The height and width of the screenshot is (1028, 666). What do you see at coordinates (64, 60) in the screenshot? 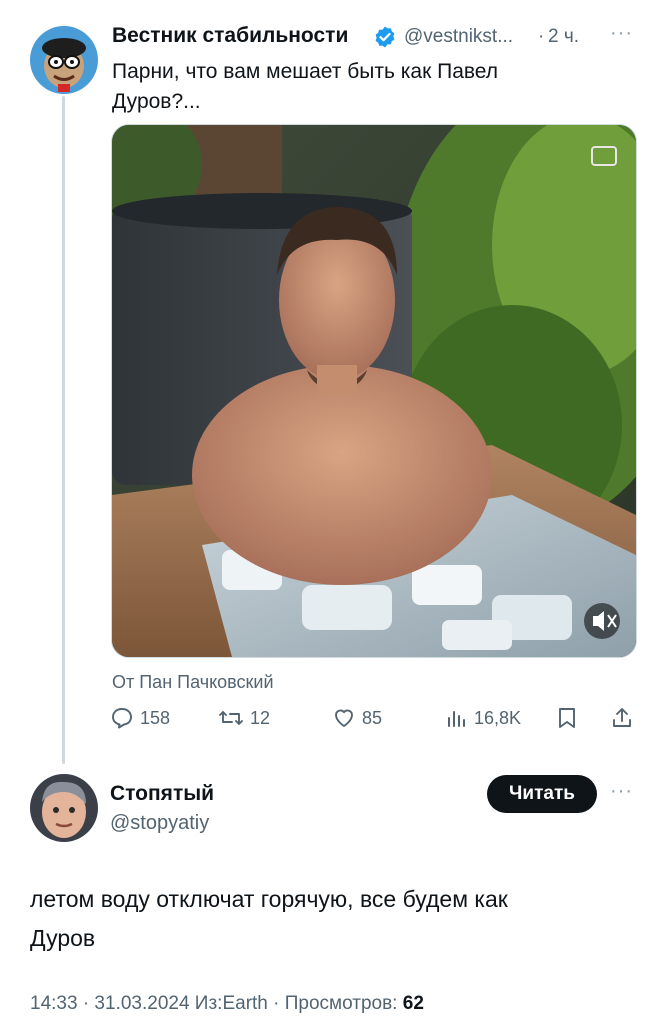
I see `avatar-vestnik` at bounding box center [64, 60].